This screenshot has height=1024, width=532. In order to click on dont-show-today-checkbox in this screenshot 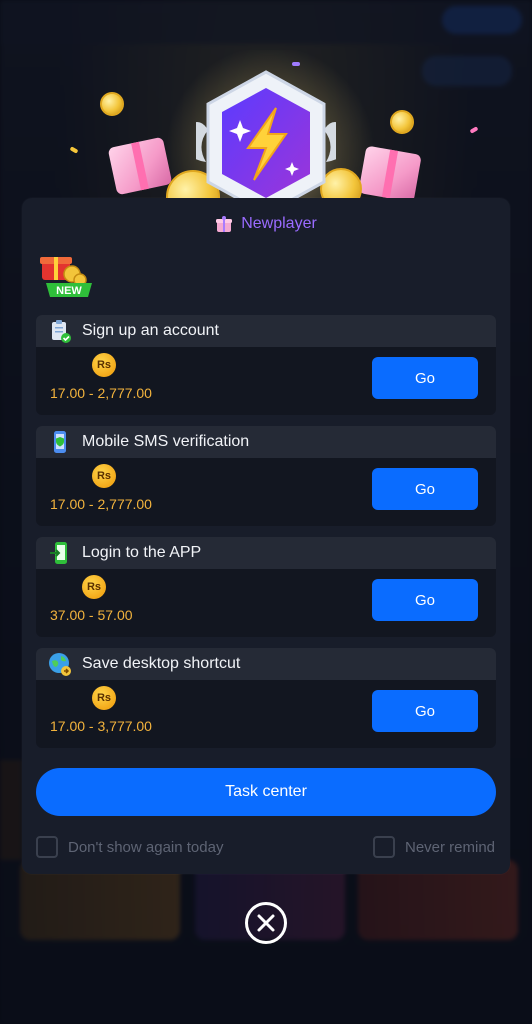, I will do `click(47, 847)`.